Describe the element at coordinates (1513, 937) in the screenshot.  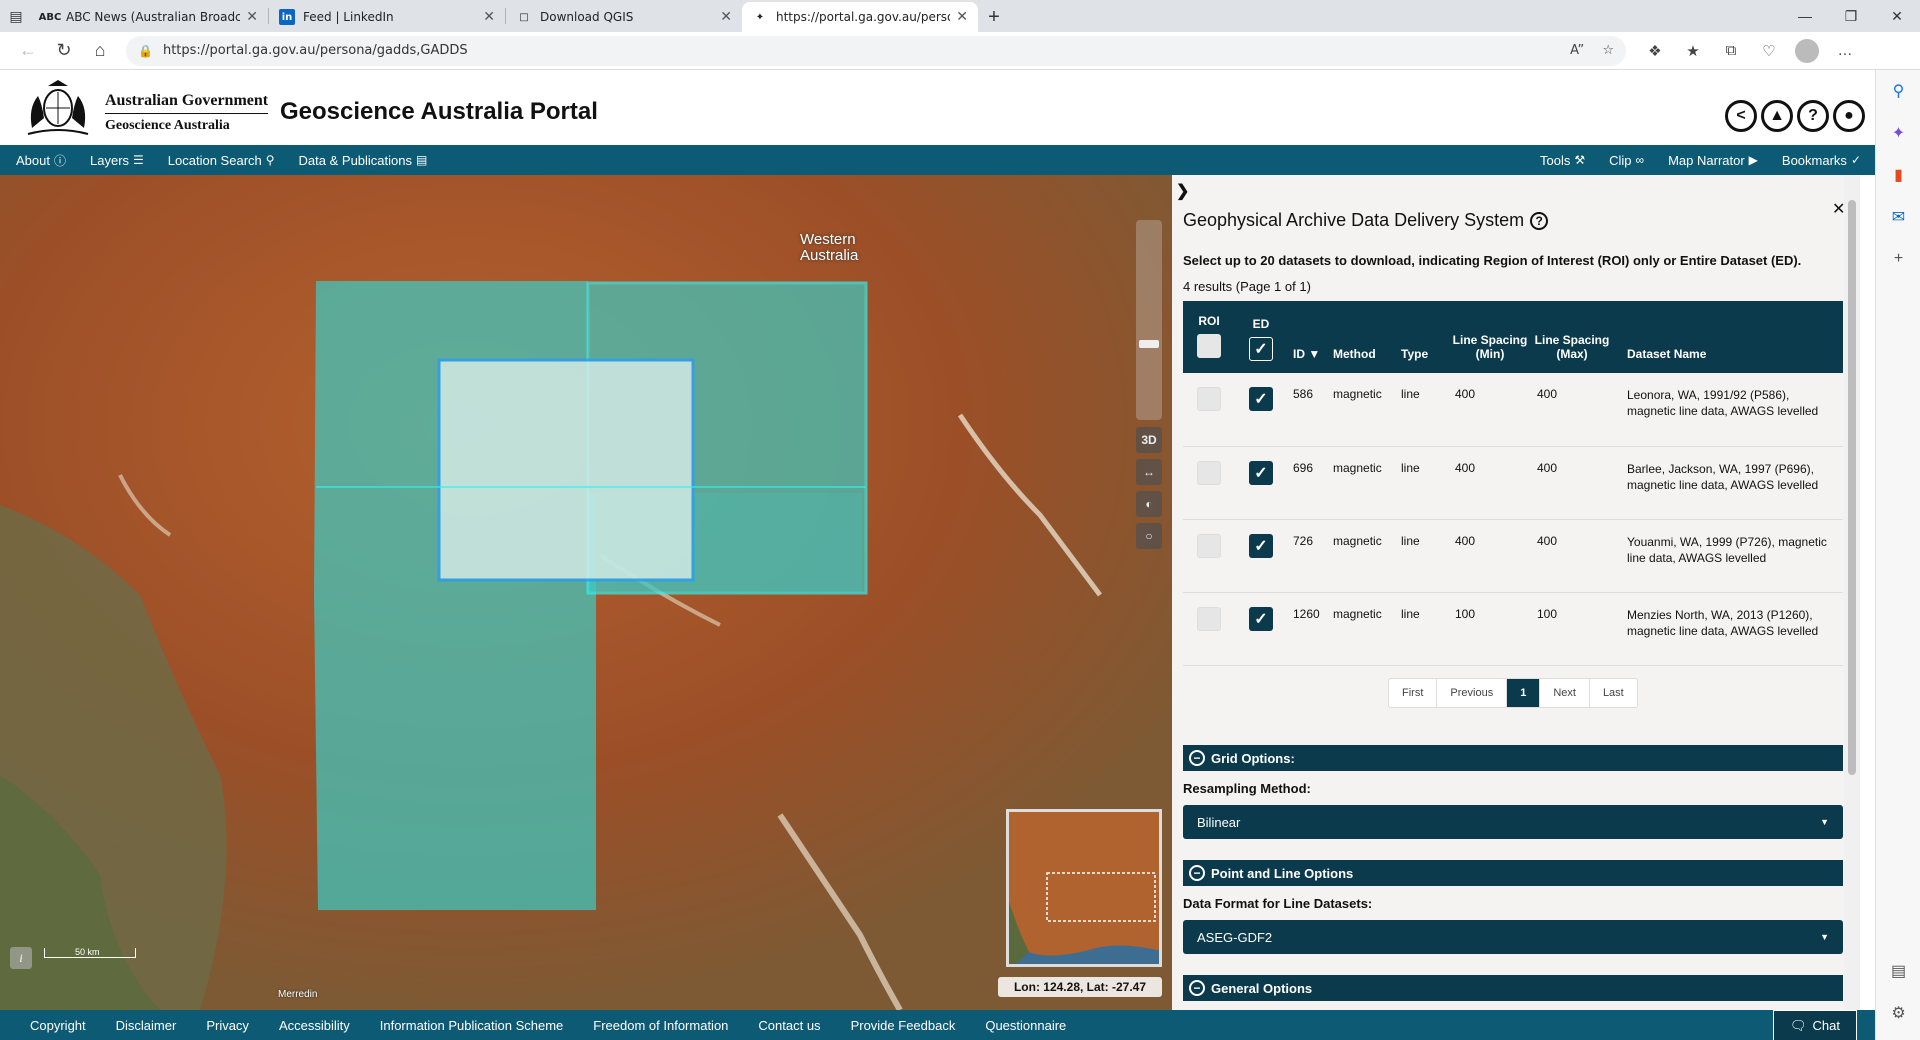
I see `data-format-select: ASEG-GDF2 ▼` at that location.